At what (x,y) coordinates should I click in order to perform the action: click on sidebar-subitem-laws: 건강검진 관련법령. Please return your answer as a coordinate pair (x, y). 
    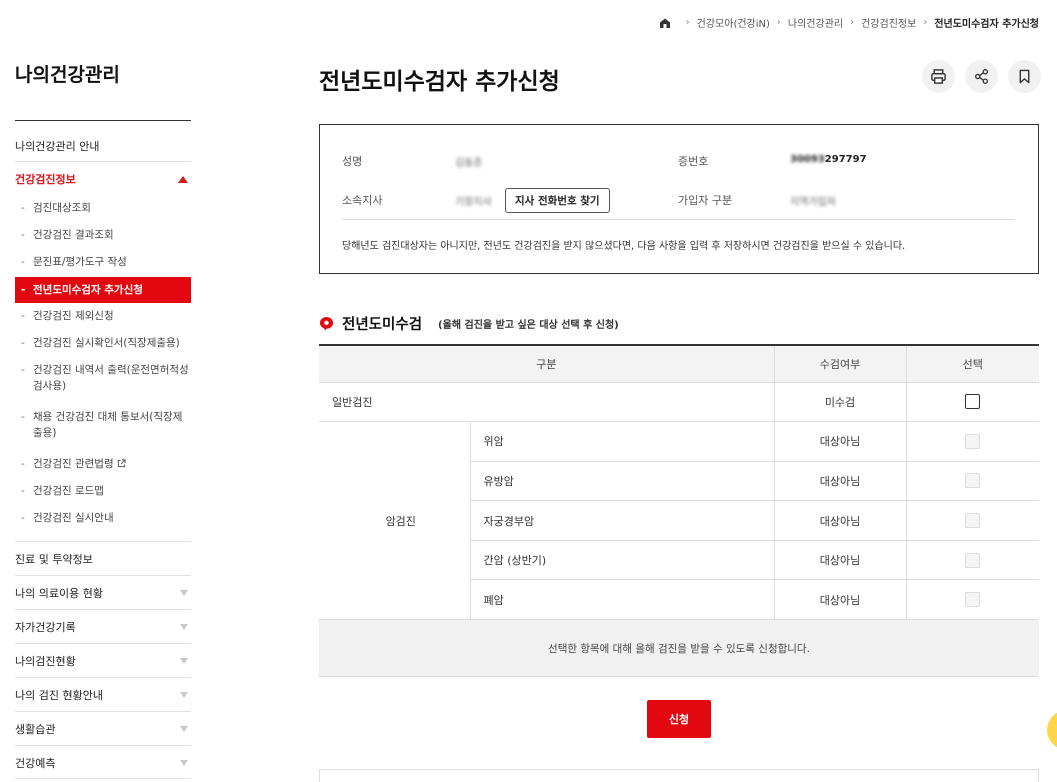
    Looking at the image, I should click on (103, 464).